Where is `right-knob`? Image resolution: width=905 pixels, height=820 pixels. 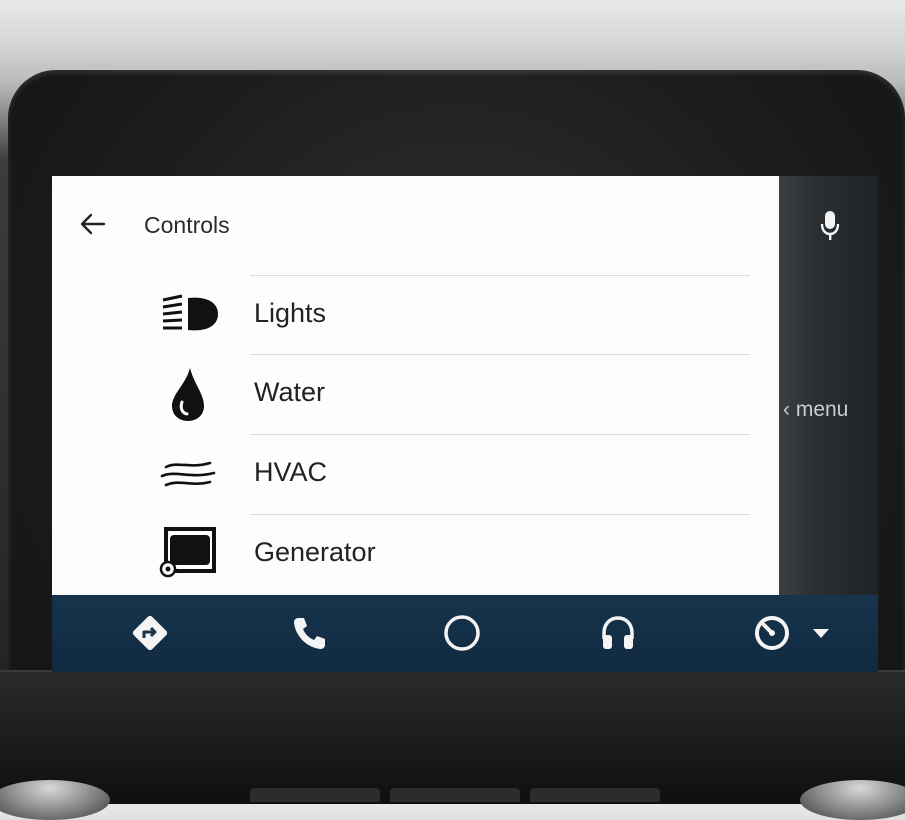 right-knob is located at coordinates (852, 800).